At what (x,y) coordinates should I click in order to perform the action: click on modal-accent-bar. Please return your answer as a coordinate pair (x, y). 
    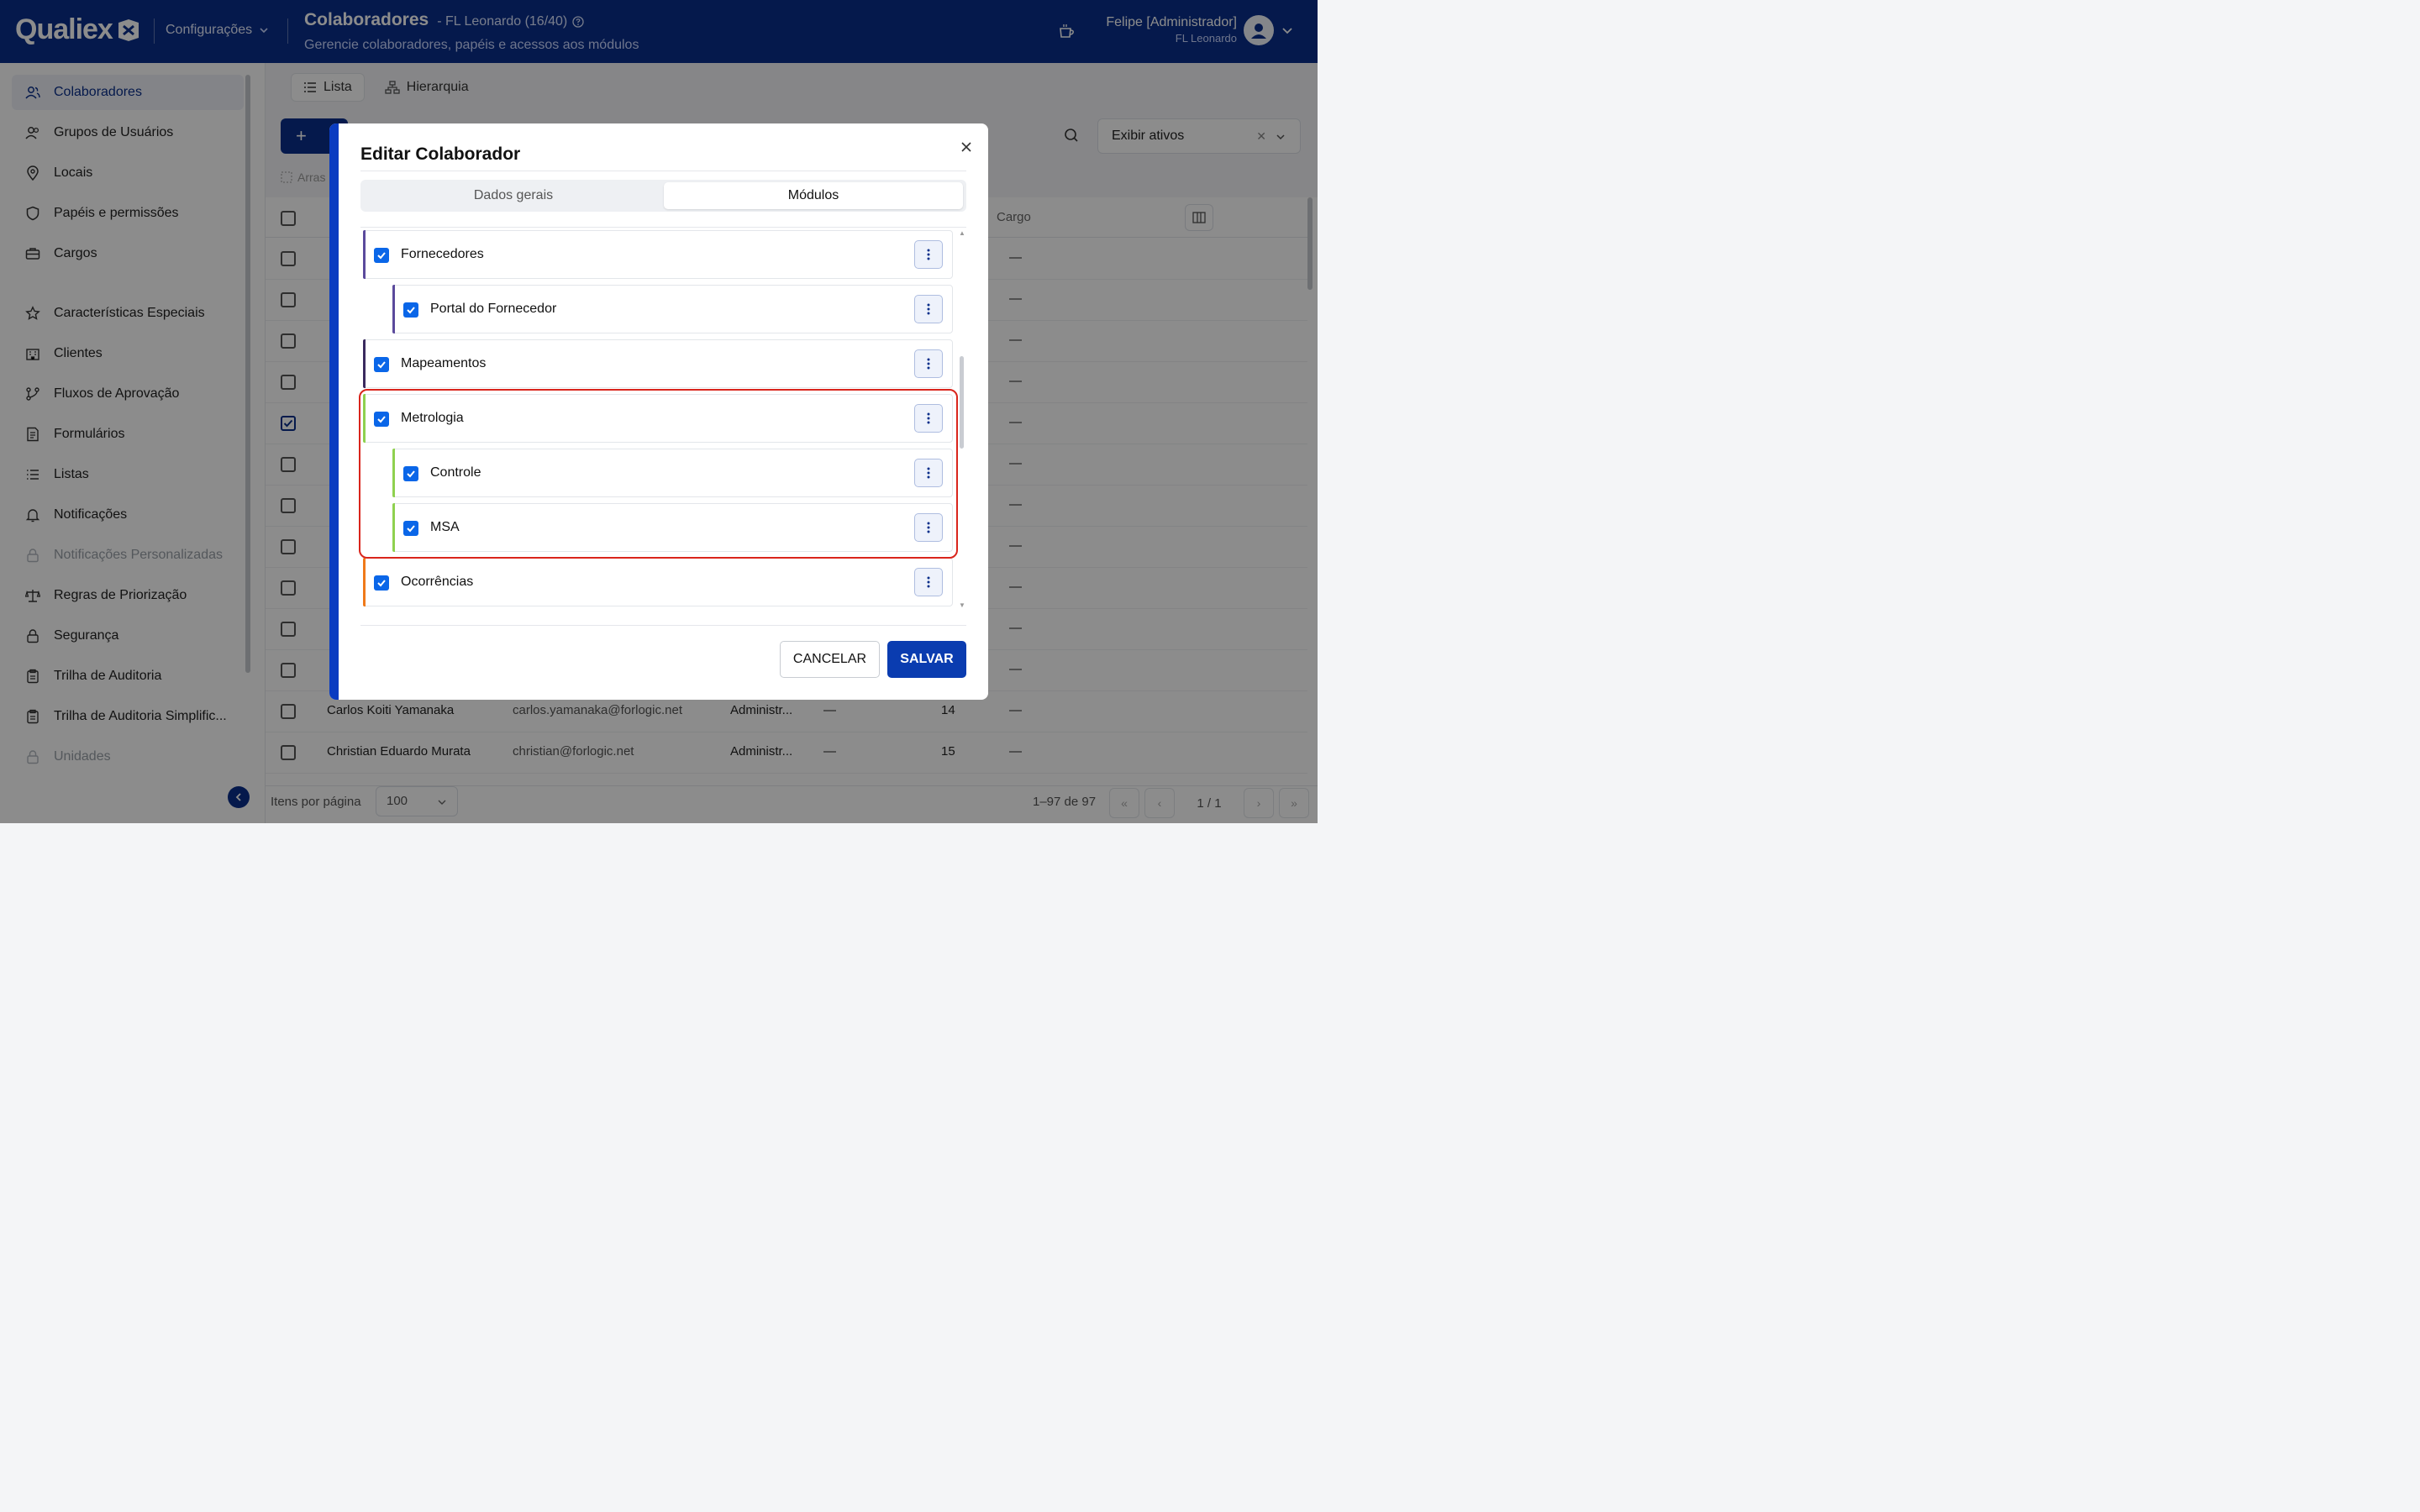
    Looking at the image, I should click on (334, 411).